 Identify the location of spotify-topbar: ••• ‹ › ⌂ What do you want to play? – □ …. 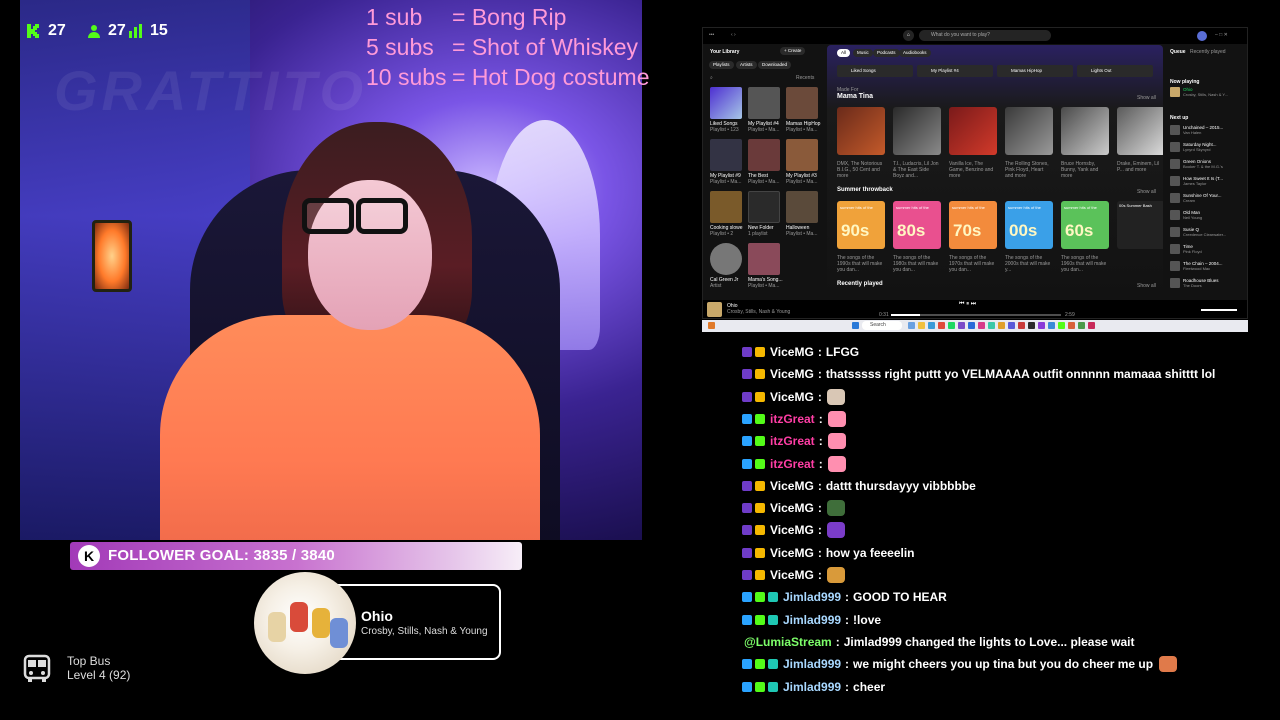
(975, 36).